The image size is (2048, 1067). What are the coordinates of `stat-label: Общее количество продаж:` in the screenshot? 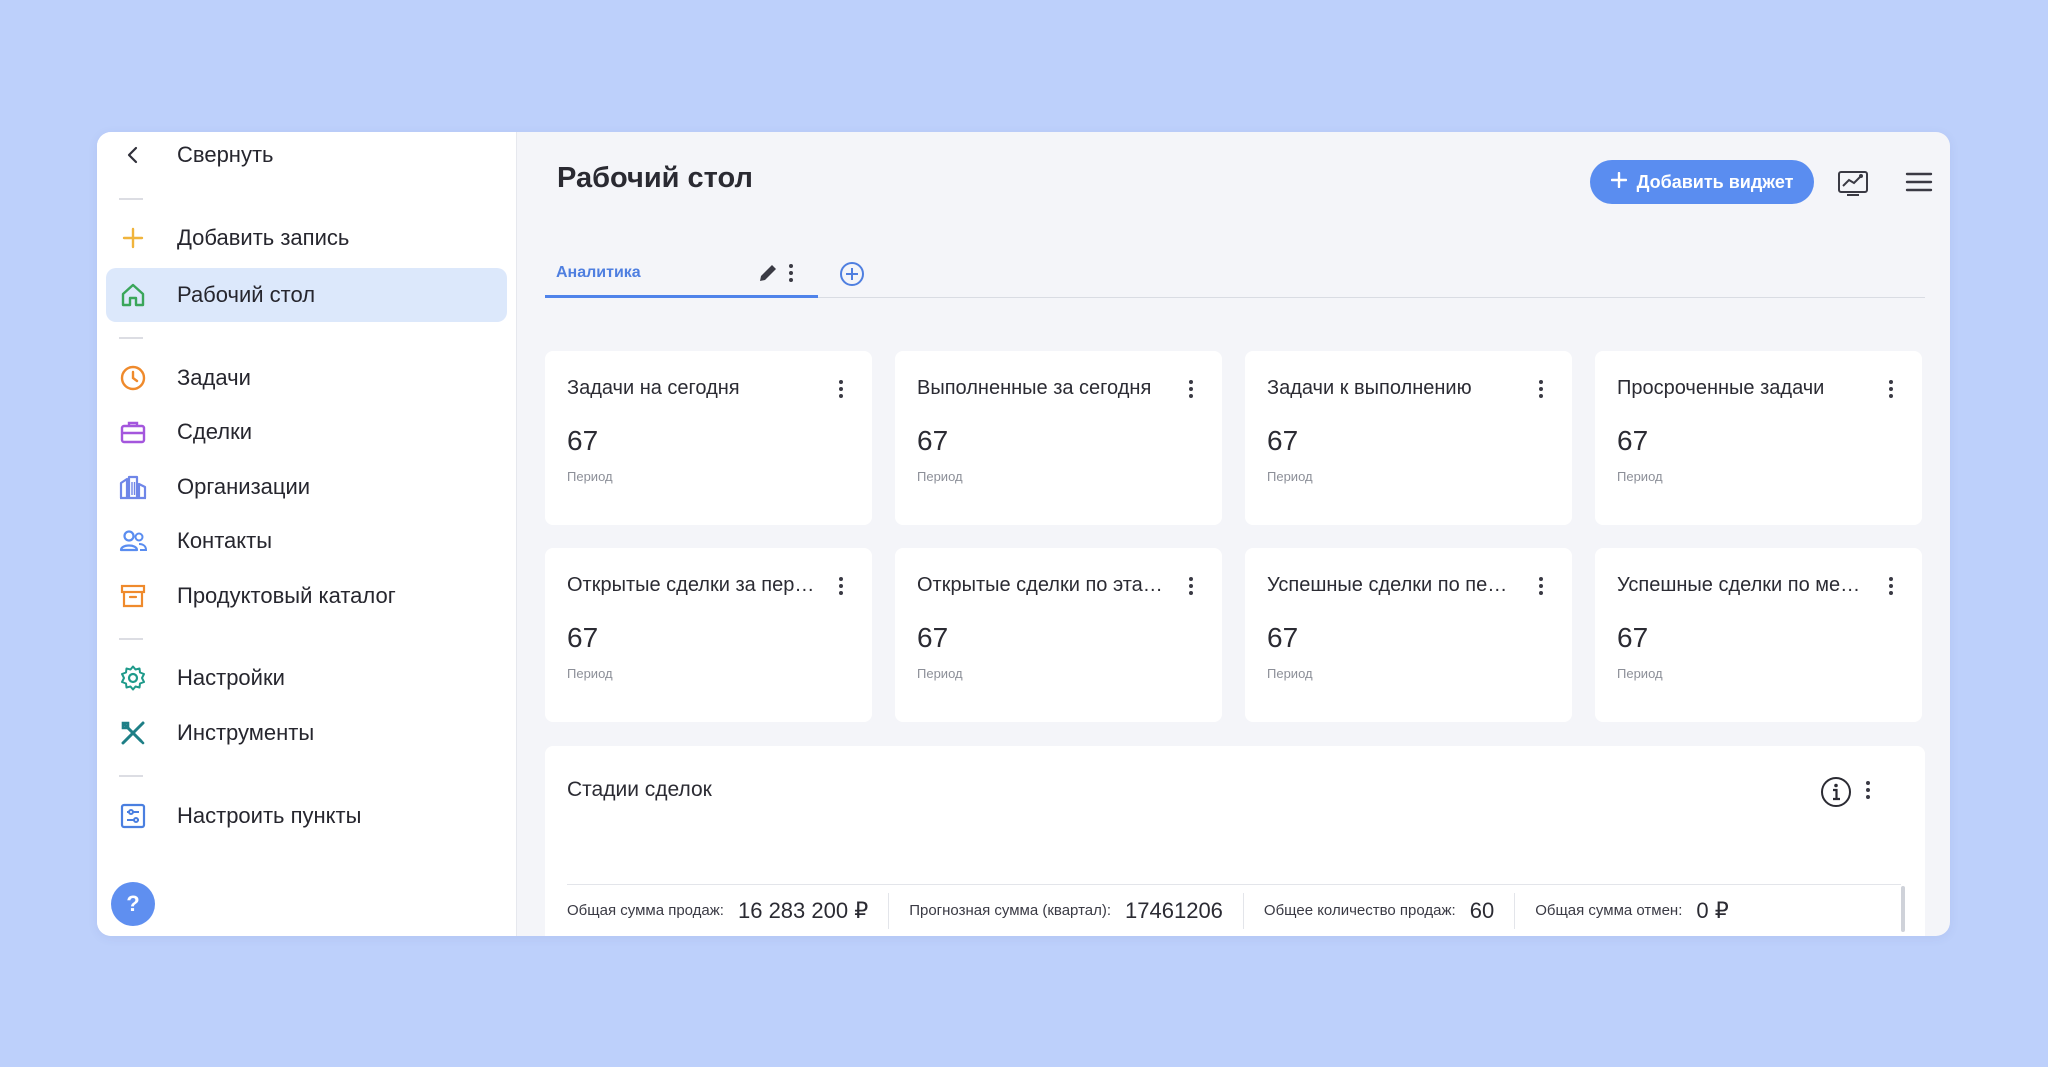 It's located at (1359, 910).